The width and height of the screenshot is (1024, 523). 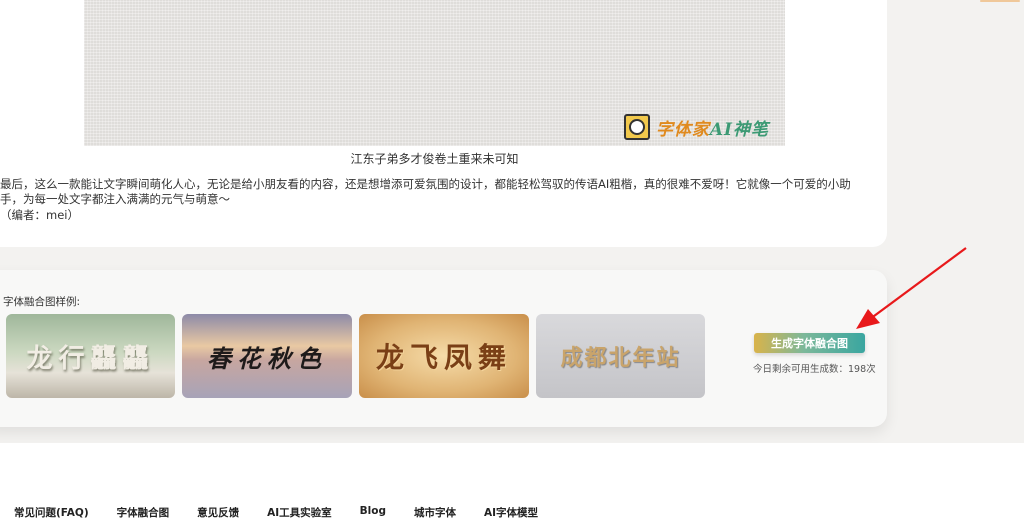 I want to click on footer-link-font-fusion: 字体融合图, so click(x=143, y=512).